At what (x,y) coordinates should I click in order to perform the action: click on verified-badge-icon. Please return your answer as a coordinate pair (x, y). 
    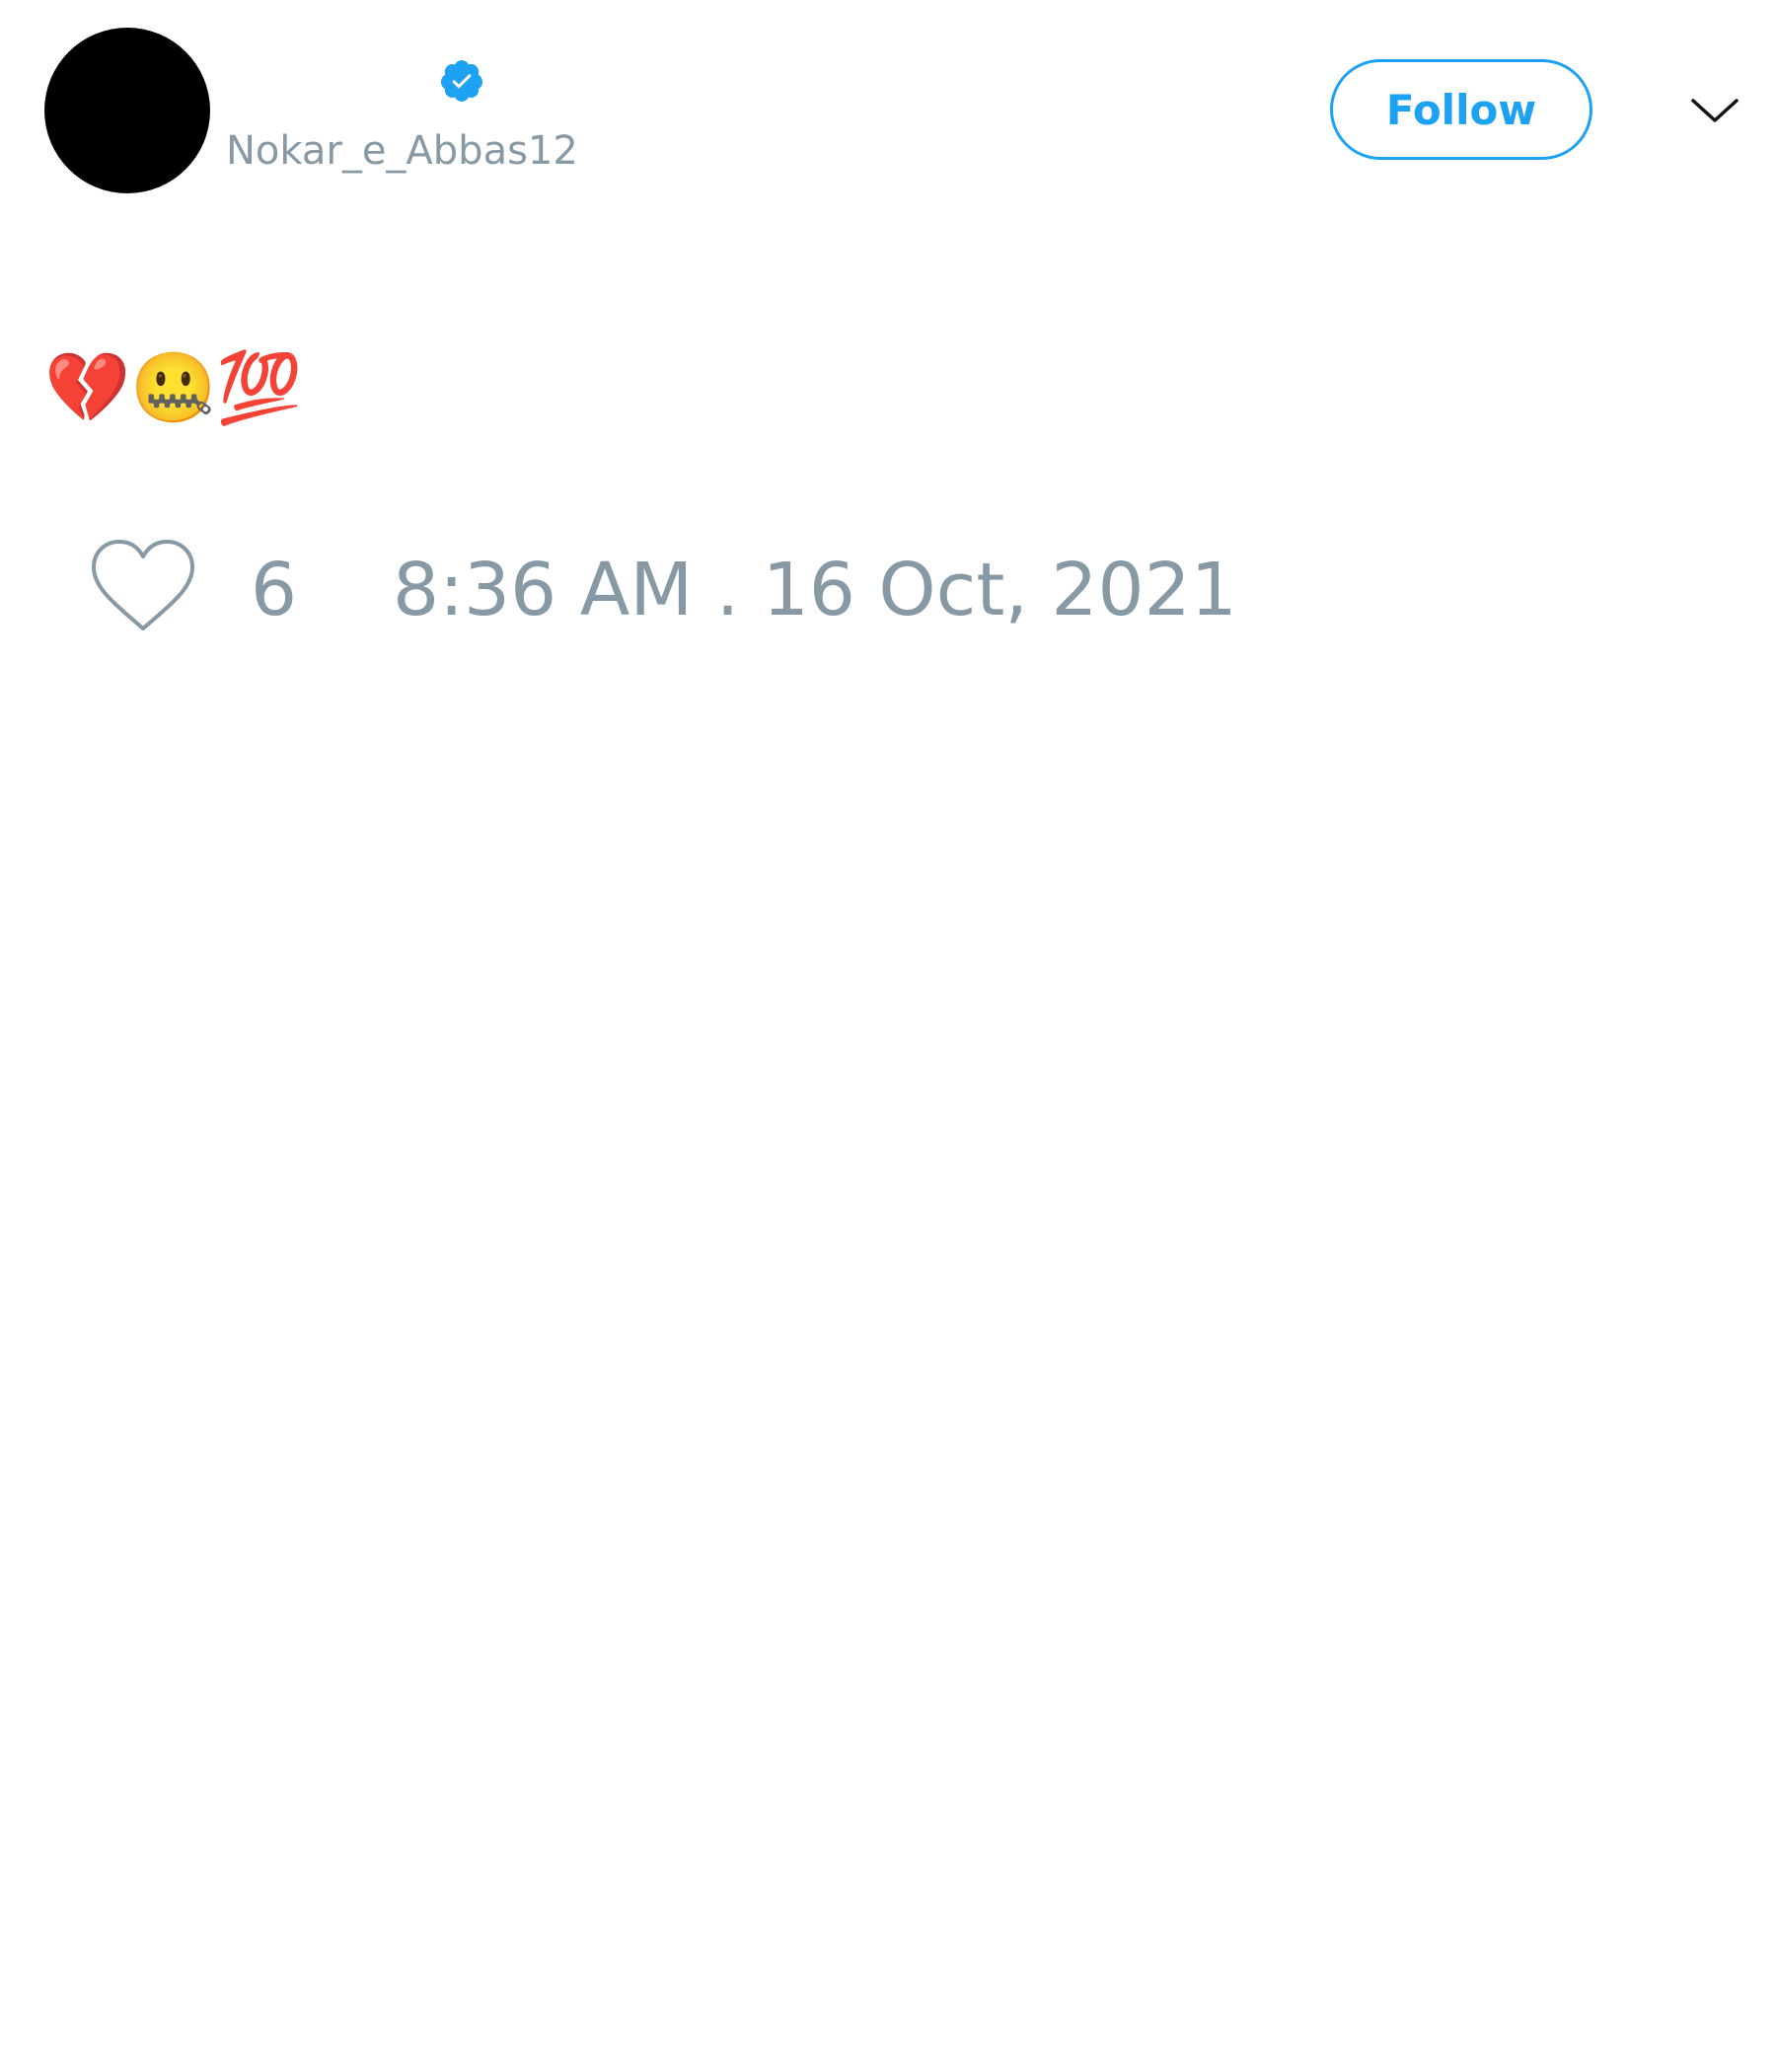
    Looking at the image, I should click on (461, 81).